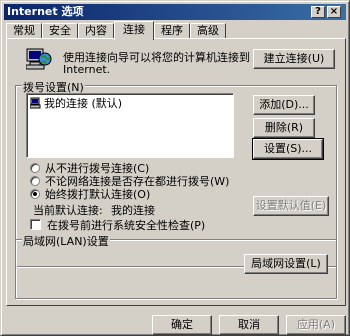  Describe the element at coordinates (130, 125) in the screenshot. I see `dialup-connection-list: 我的连接 (默认)` at that location.